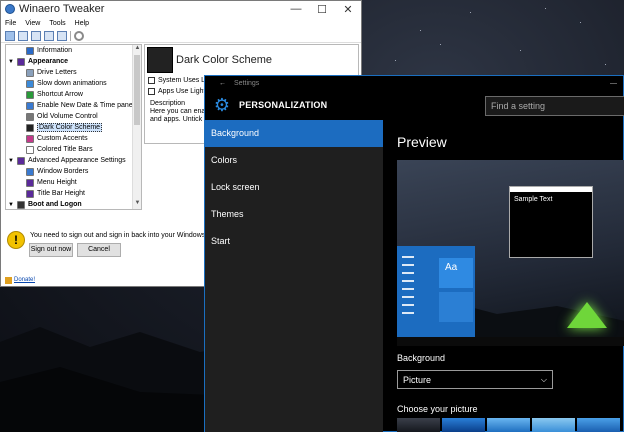 Image resolution: width=624 pixels, height=432 pixels. I want to click on tree-item: Dark Color Scheme, so click(73, 127).